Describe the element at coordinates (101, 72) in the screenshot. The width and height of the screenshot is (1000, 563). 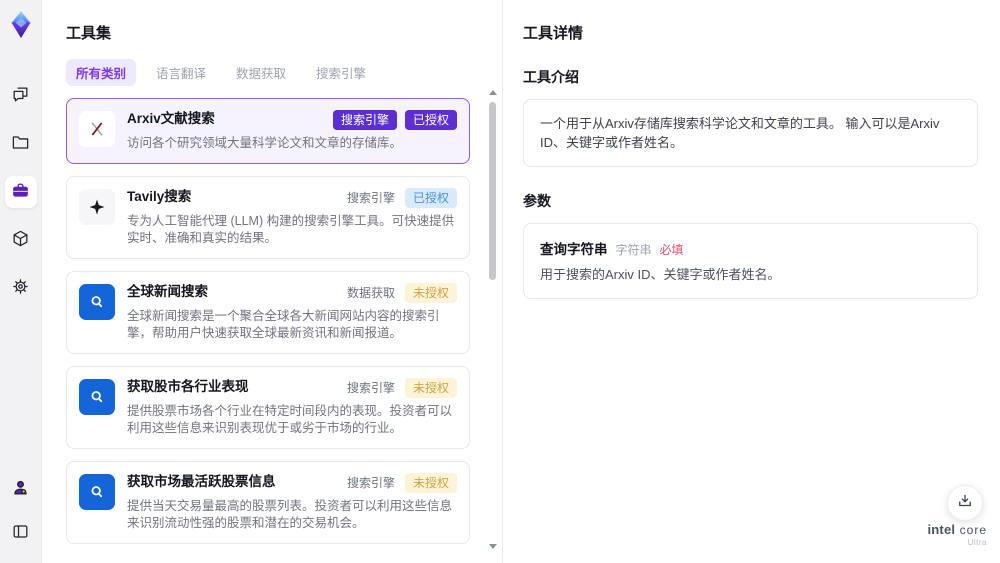
I see `tab-all-categories: 所有类别` at that location.